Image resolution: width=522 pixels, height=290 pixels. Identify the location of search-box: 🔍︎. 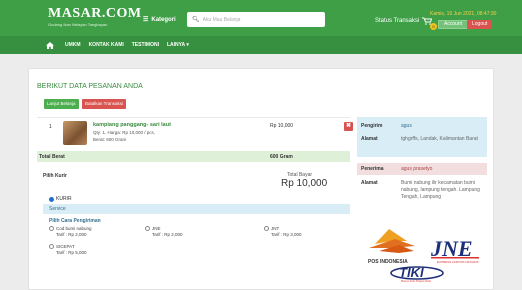
(256, 19).